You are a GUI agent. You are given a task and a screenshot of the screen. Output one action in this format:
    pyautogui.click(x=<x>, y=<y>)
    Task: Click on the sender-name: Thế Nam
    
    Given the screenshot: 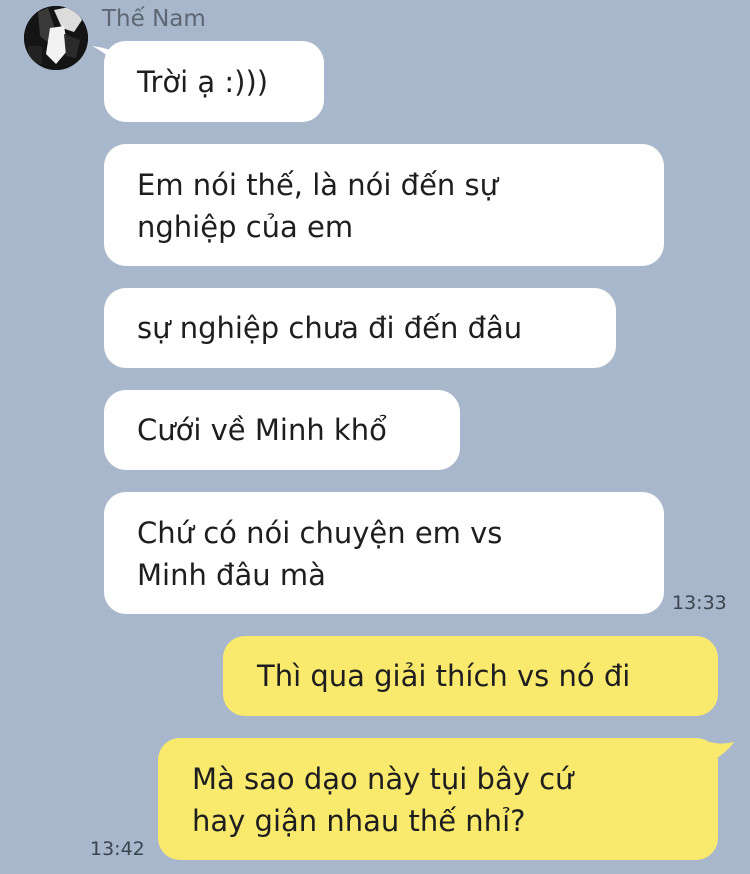 What is the action you would take?
    pyautogui.click(x=154, y=19)
    